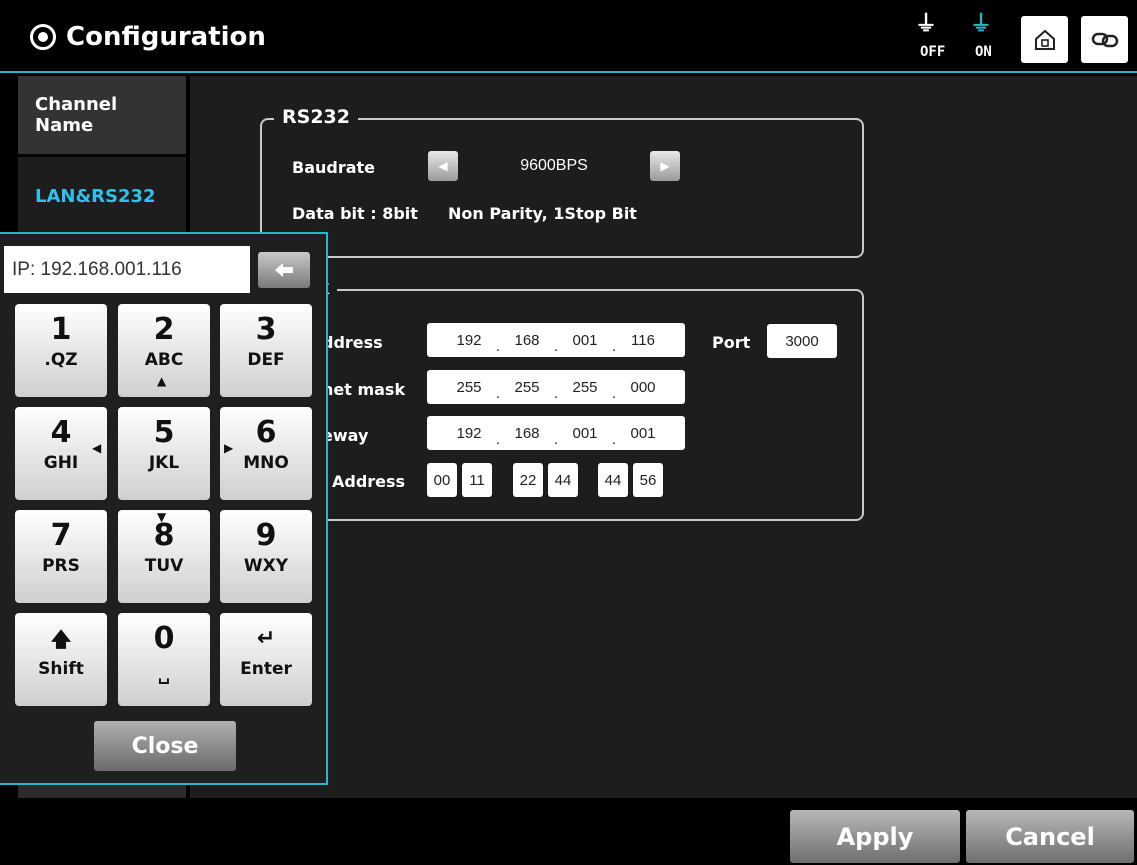  What do you see at coordinates (527, 340) in the screenshot?
I see `ip-octet: 168` at bounding box center [527, 340].